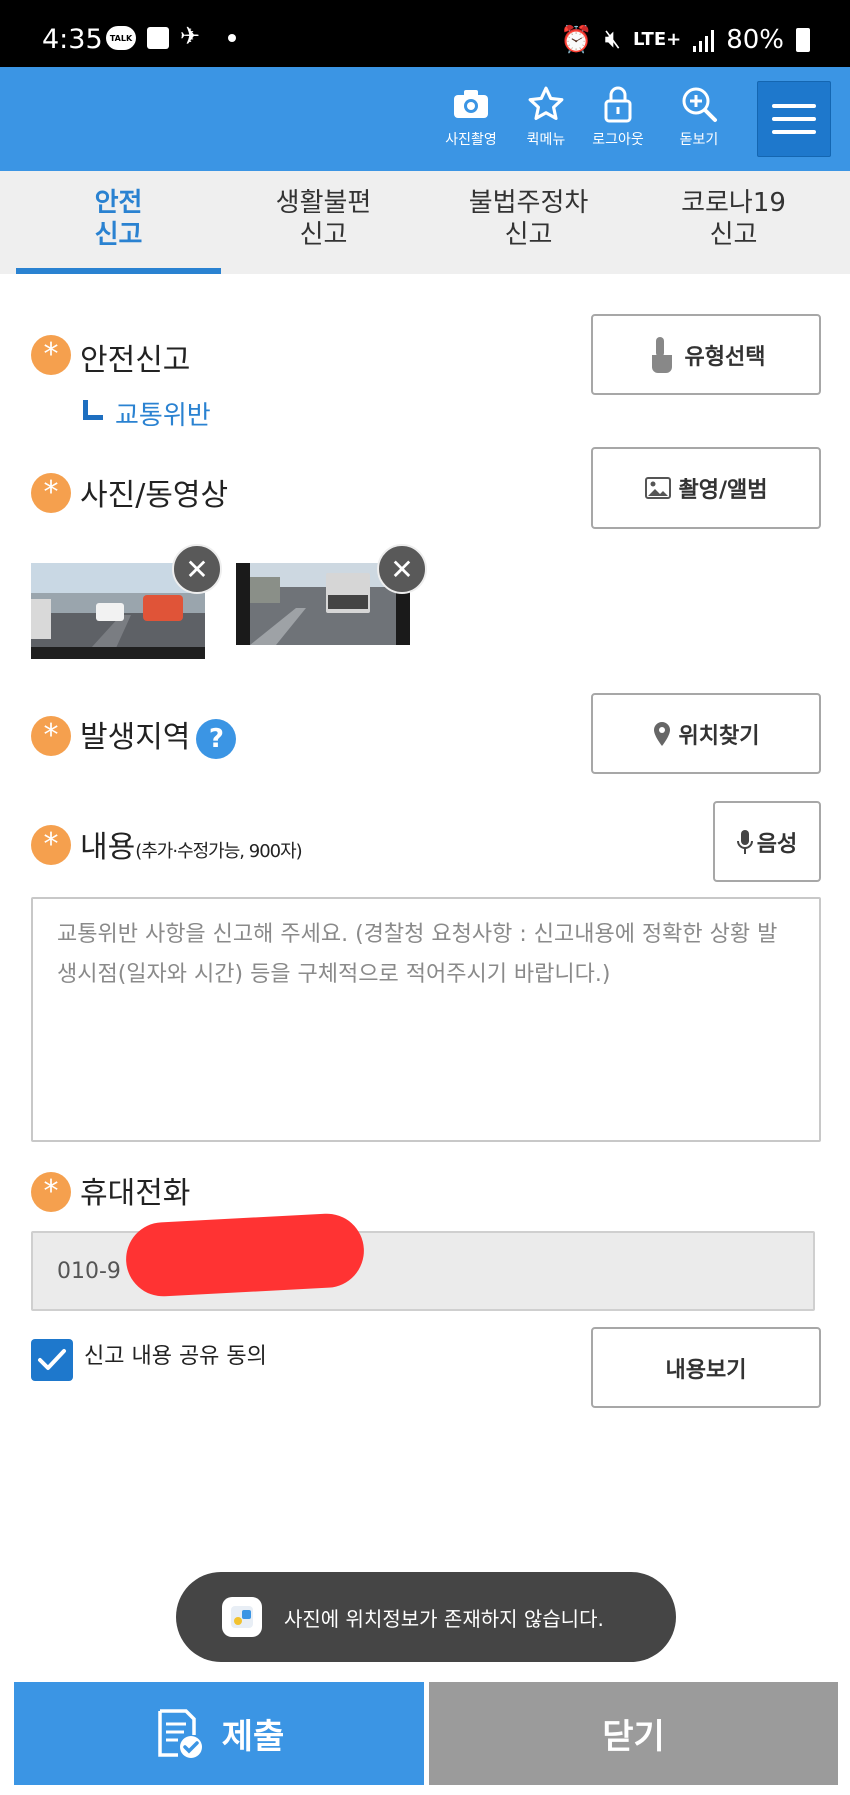 The height and width of the screenshot is (1795, 850). I want to click on content-label: 내용(추가·수정가능, 900자), so click(191, 847).